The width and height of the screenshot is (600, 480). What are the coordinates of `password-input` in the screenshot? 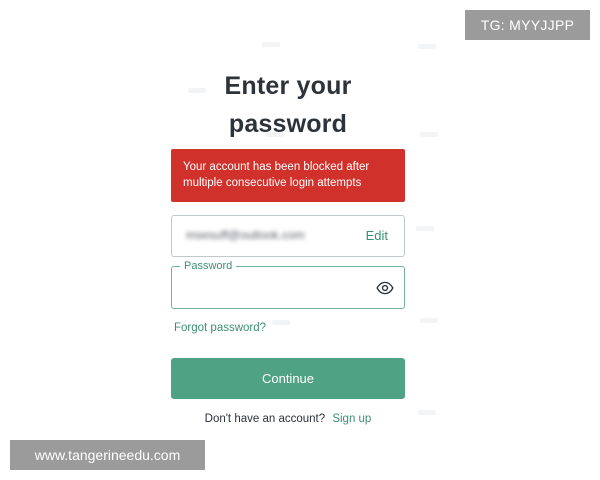 It's located at (272, 288).